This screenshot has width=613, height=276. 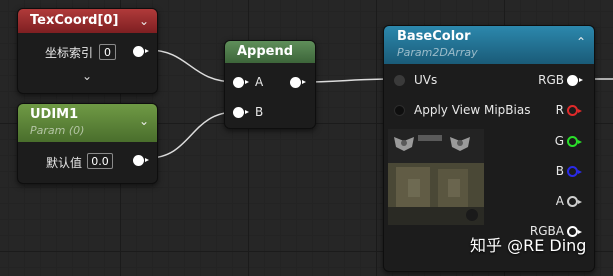 I want to click on rgb-output-pin, so click(x=575, y=80).